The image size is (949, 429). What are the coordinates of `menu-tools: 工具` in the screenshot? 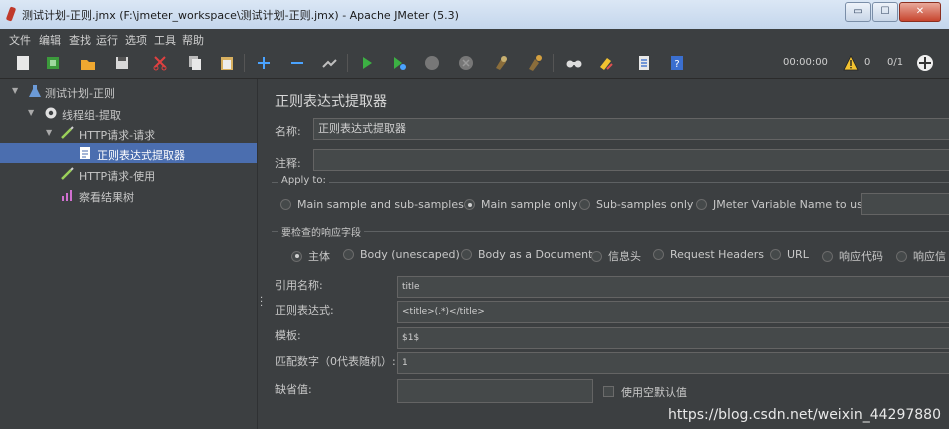 It's located at (165, 40).